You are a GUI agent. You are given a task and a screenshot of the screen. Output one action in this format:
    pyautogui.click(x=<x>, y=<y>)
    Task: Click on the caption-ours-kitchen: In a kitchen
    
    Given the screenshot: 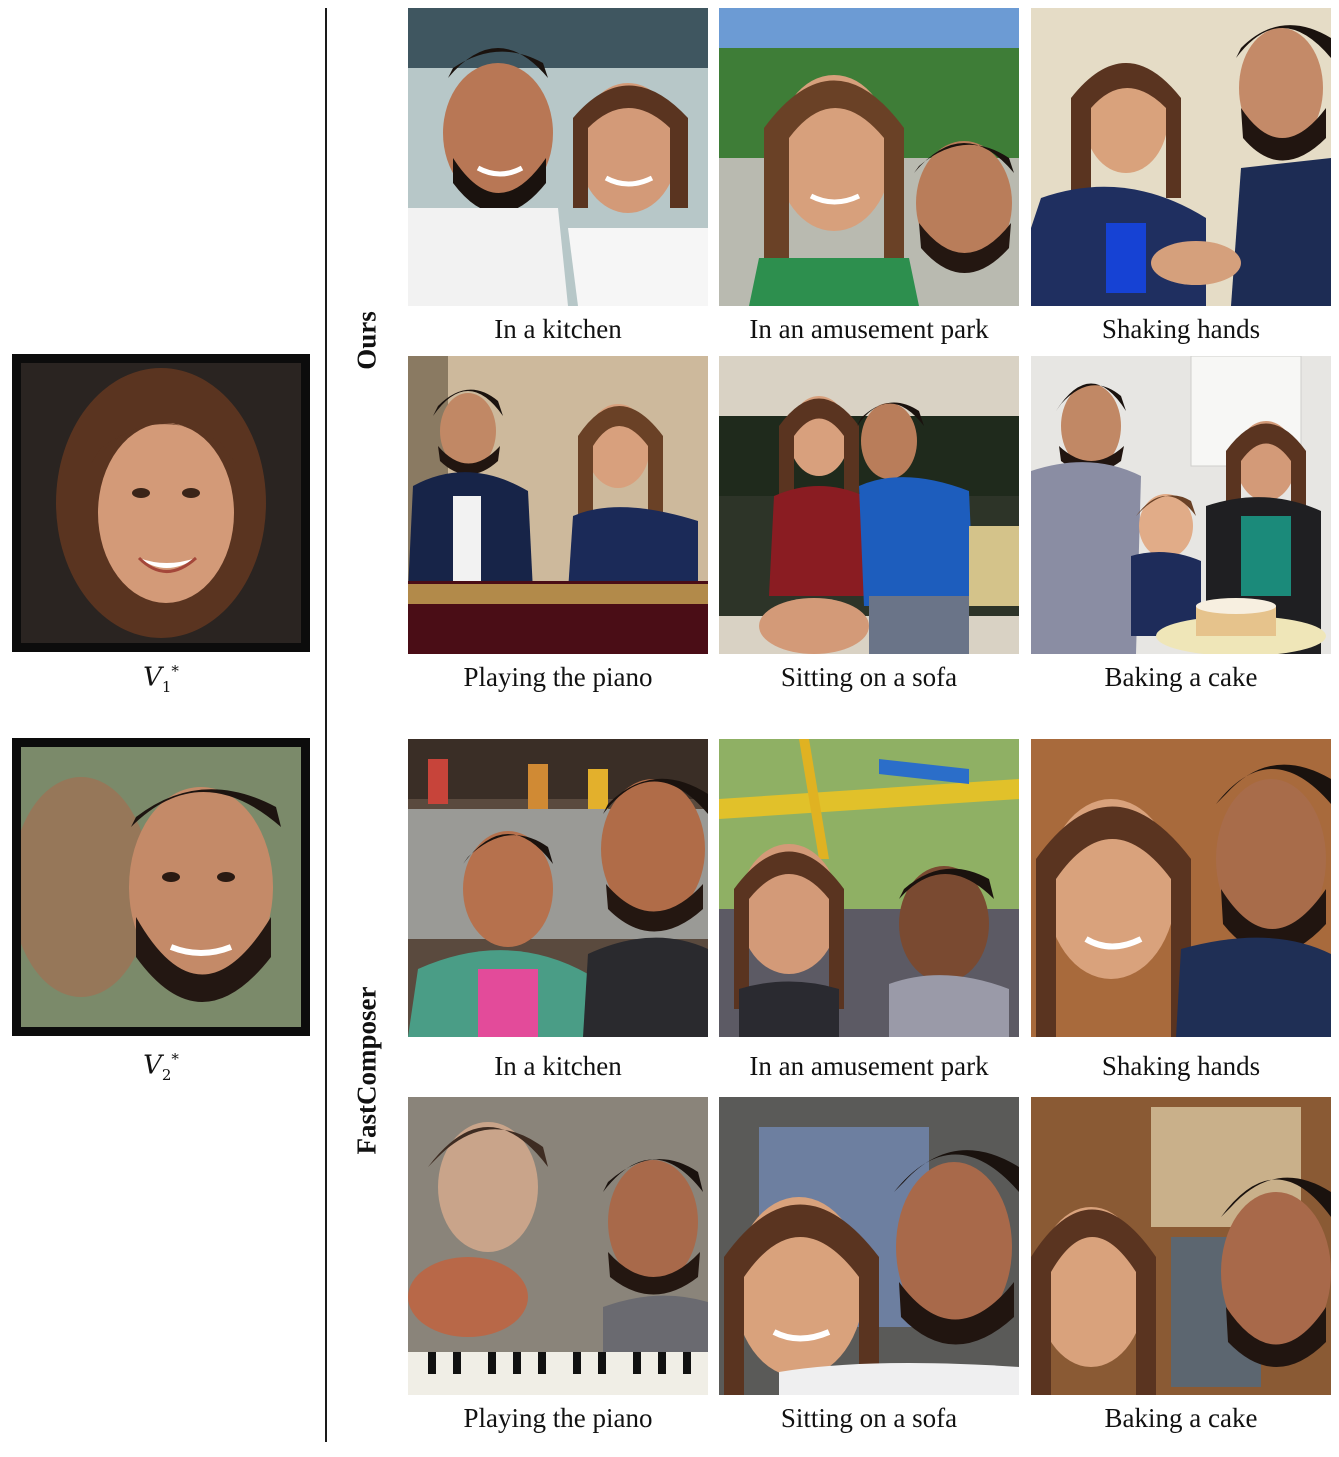 What is the action you would take?
    pyautogui.click(x=558, y=329)
    